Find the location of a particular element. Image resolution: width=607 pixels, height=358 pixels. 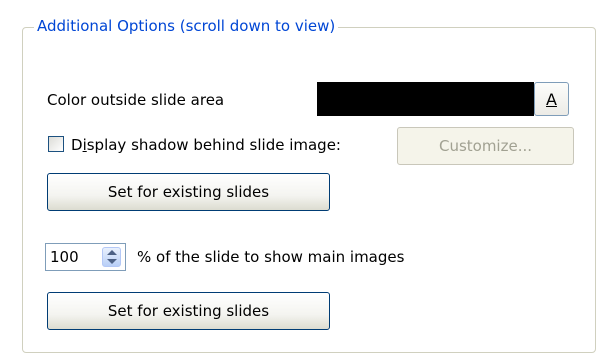

spinner-up-icon is located at coordinates (112, 252).